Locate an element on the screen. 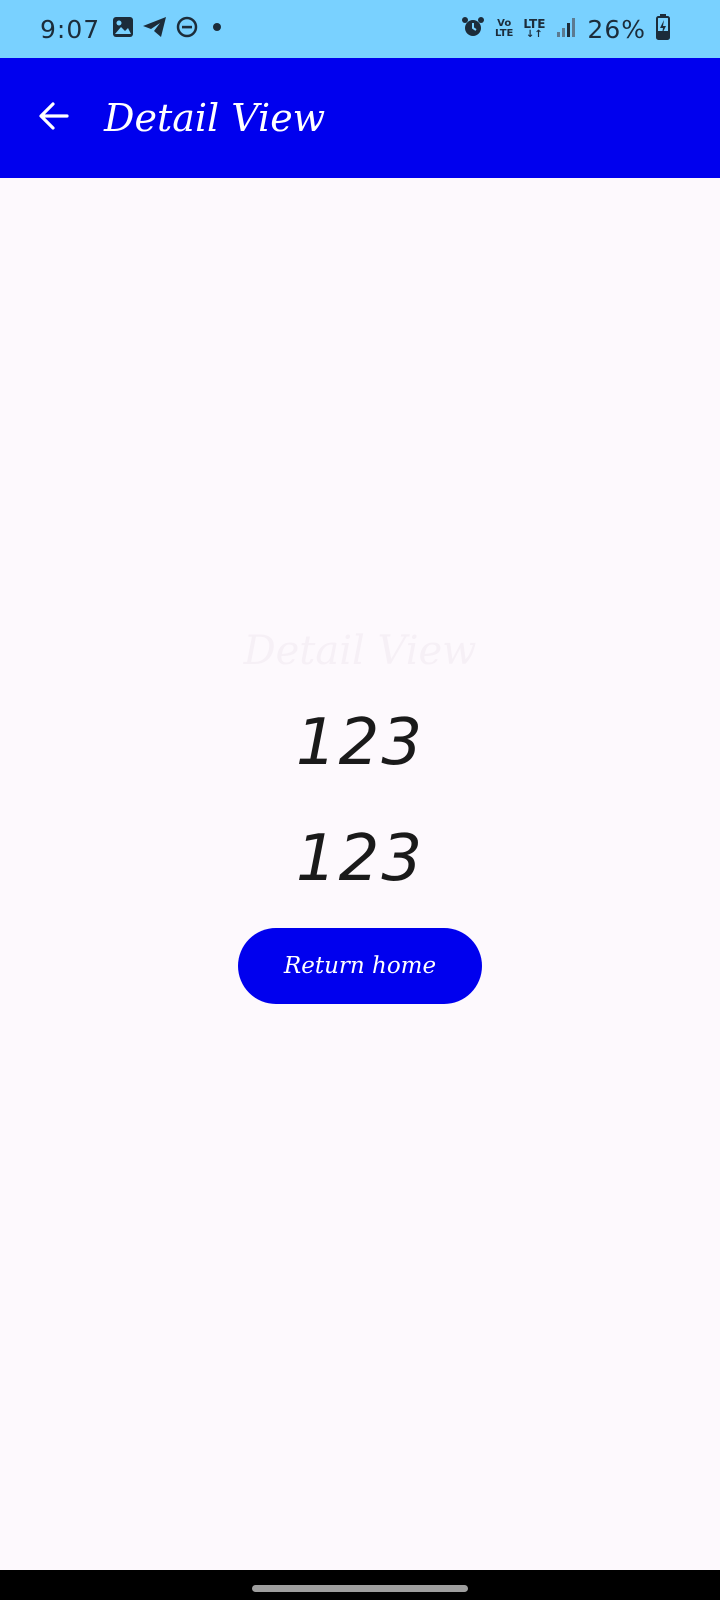 The height and width of the screenshot is (1600, 720). navigation-bar is located at coordinates (360, 1585).